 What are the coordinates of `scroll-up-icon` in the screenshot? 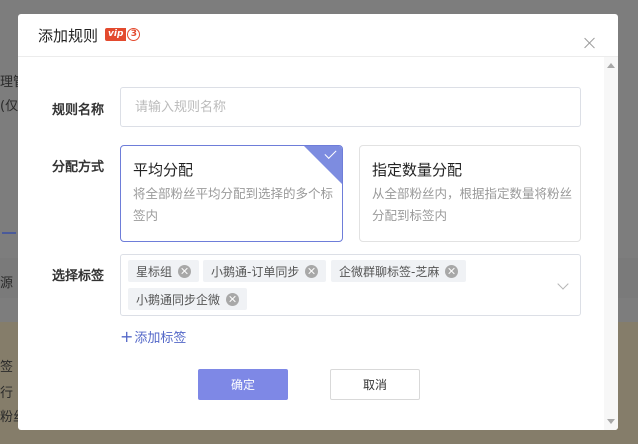 It's located at (611, 65).